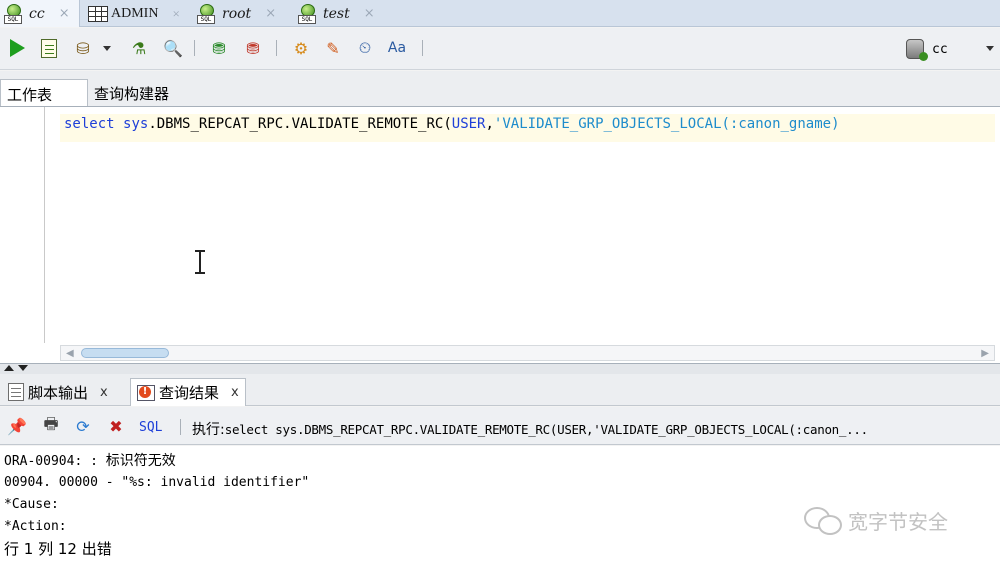  Describe the element at coordinates (500, 369) in the screenshot. I see `panel-splitter` at that location.